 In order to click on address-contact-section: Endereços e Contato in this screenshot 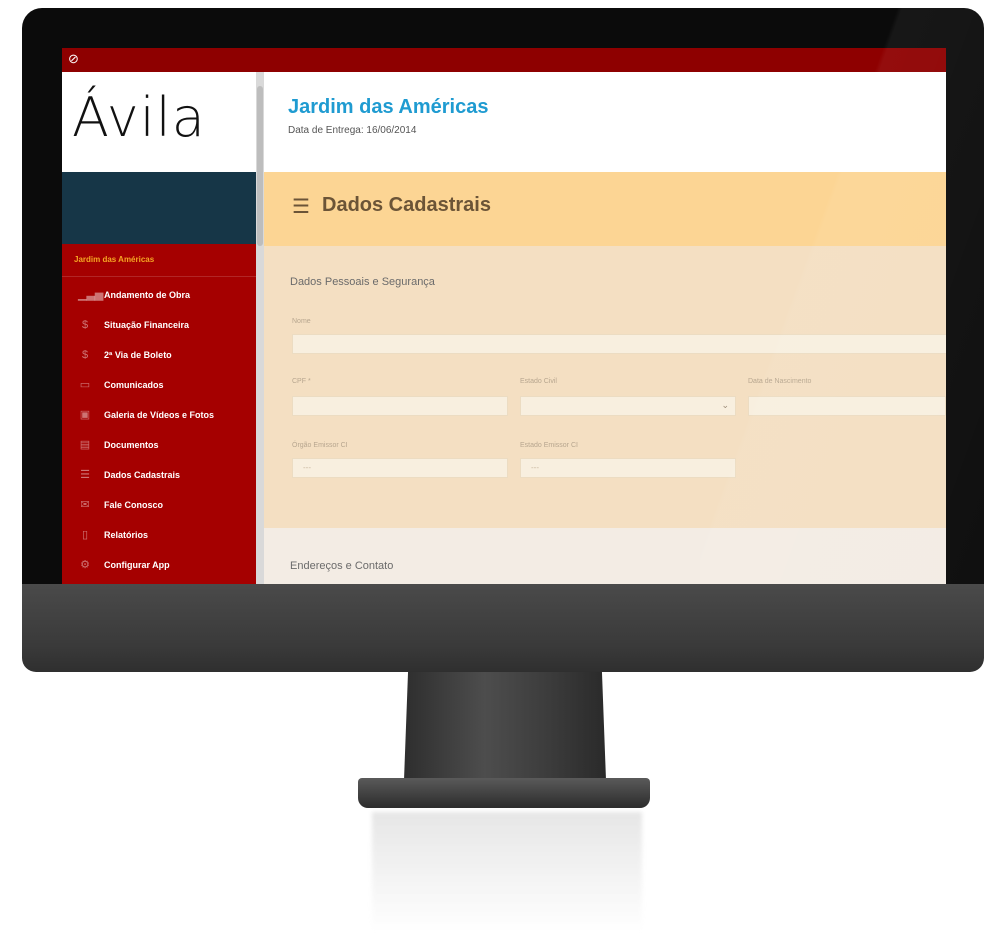, I will do `click(605, 556)`.